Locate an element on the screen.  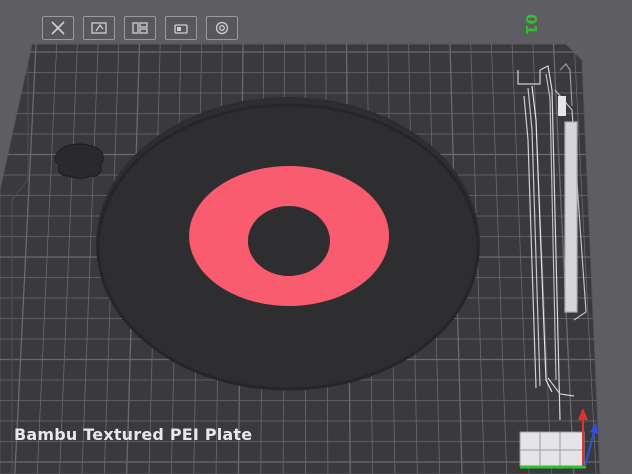
gear-icon is located at coordinates (222, 28).